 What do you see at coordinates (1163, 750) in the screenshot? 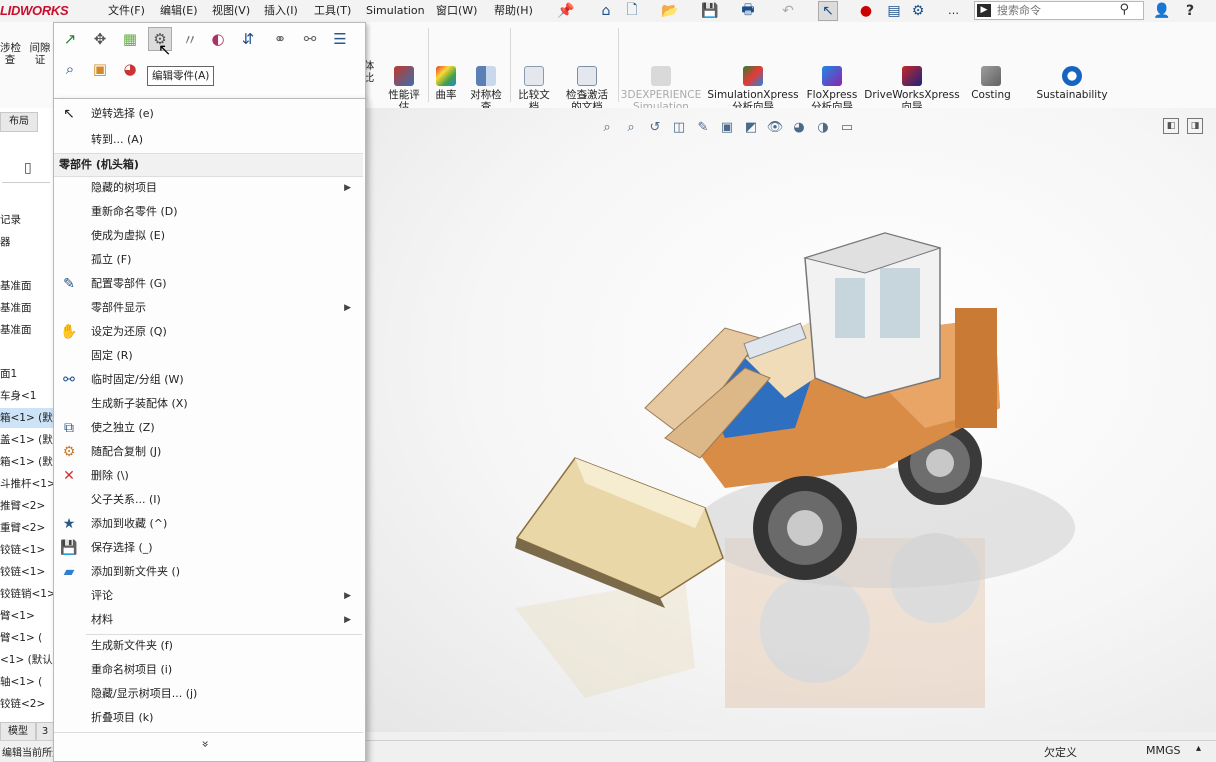
I see `status-units: MMGS` at bounding box center [1163, 750].